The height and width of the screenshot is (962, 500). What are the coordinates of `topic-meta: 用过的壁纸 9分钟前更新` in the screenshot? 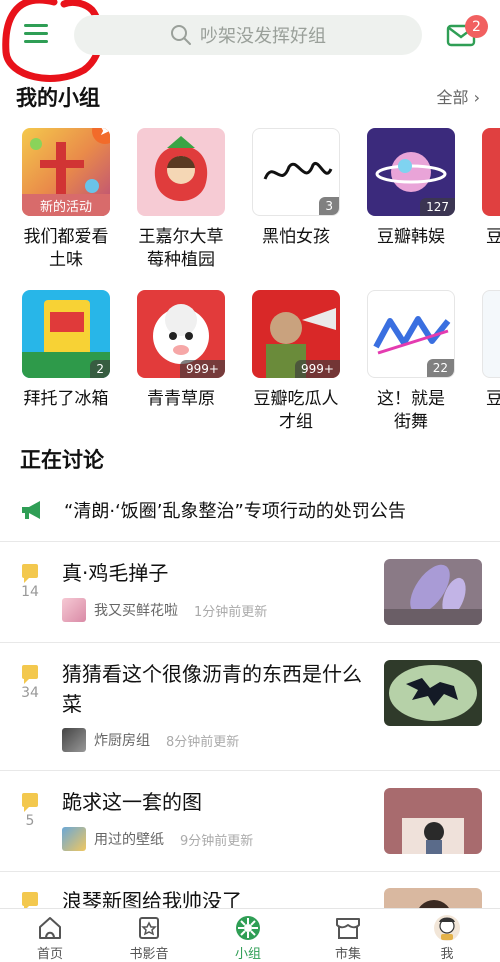 It's located at (157, 839).